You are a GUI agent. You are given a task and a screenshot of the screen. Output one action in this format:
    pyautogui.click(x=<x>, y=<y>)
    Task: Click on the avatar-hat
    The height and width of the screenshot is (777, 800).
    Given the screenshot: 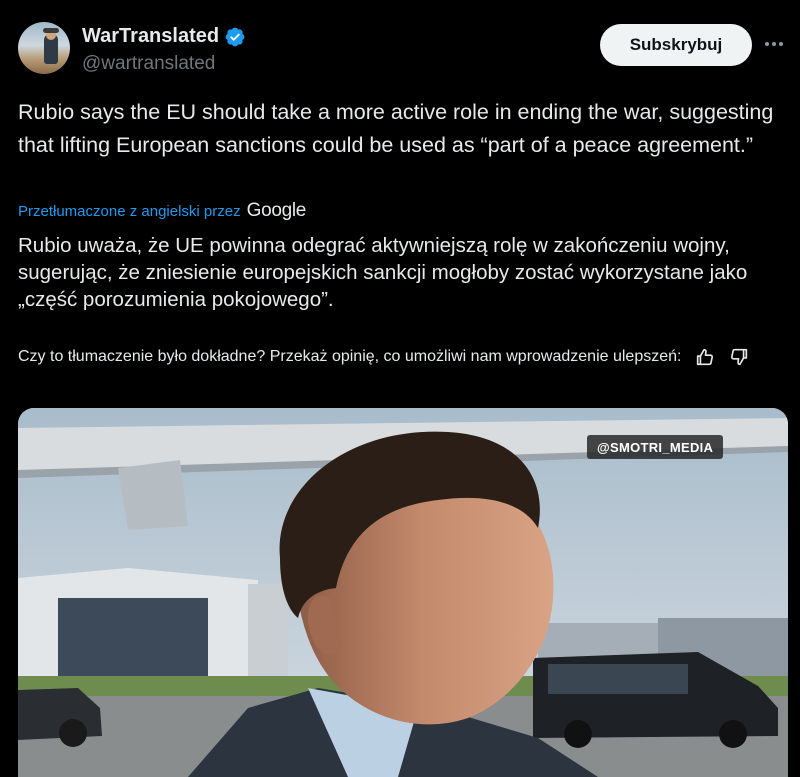 What is the action you would take?
    pyautogui.click(x=51, y=30)
    